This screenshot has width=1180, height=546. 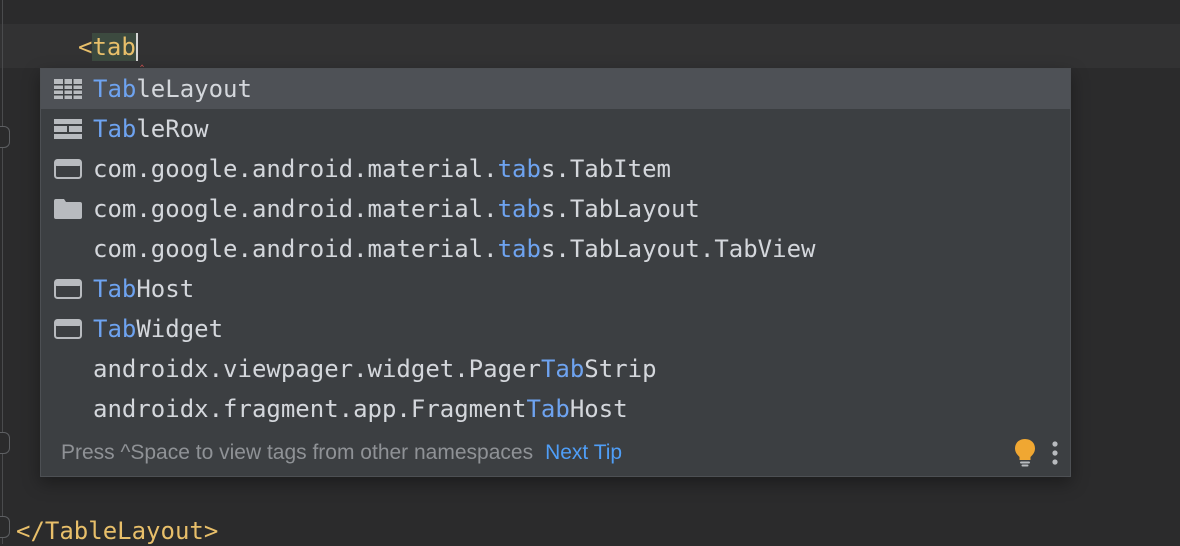 I want to click on completion-item: androidx.viewpager.widget.Pager Tab Strip, so click(x=555, y=369).